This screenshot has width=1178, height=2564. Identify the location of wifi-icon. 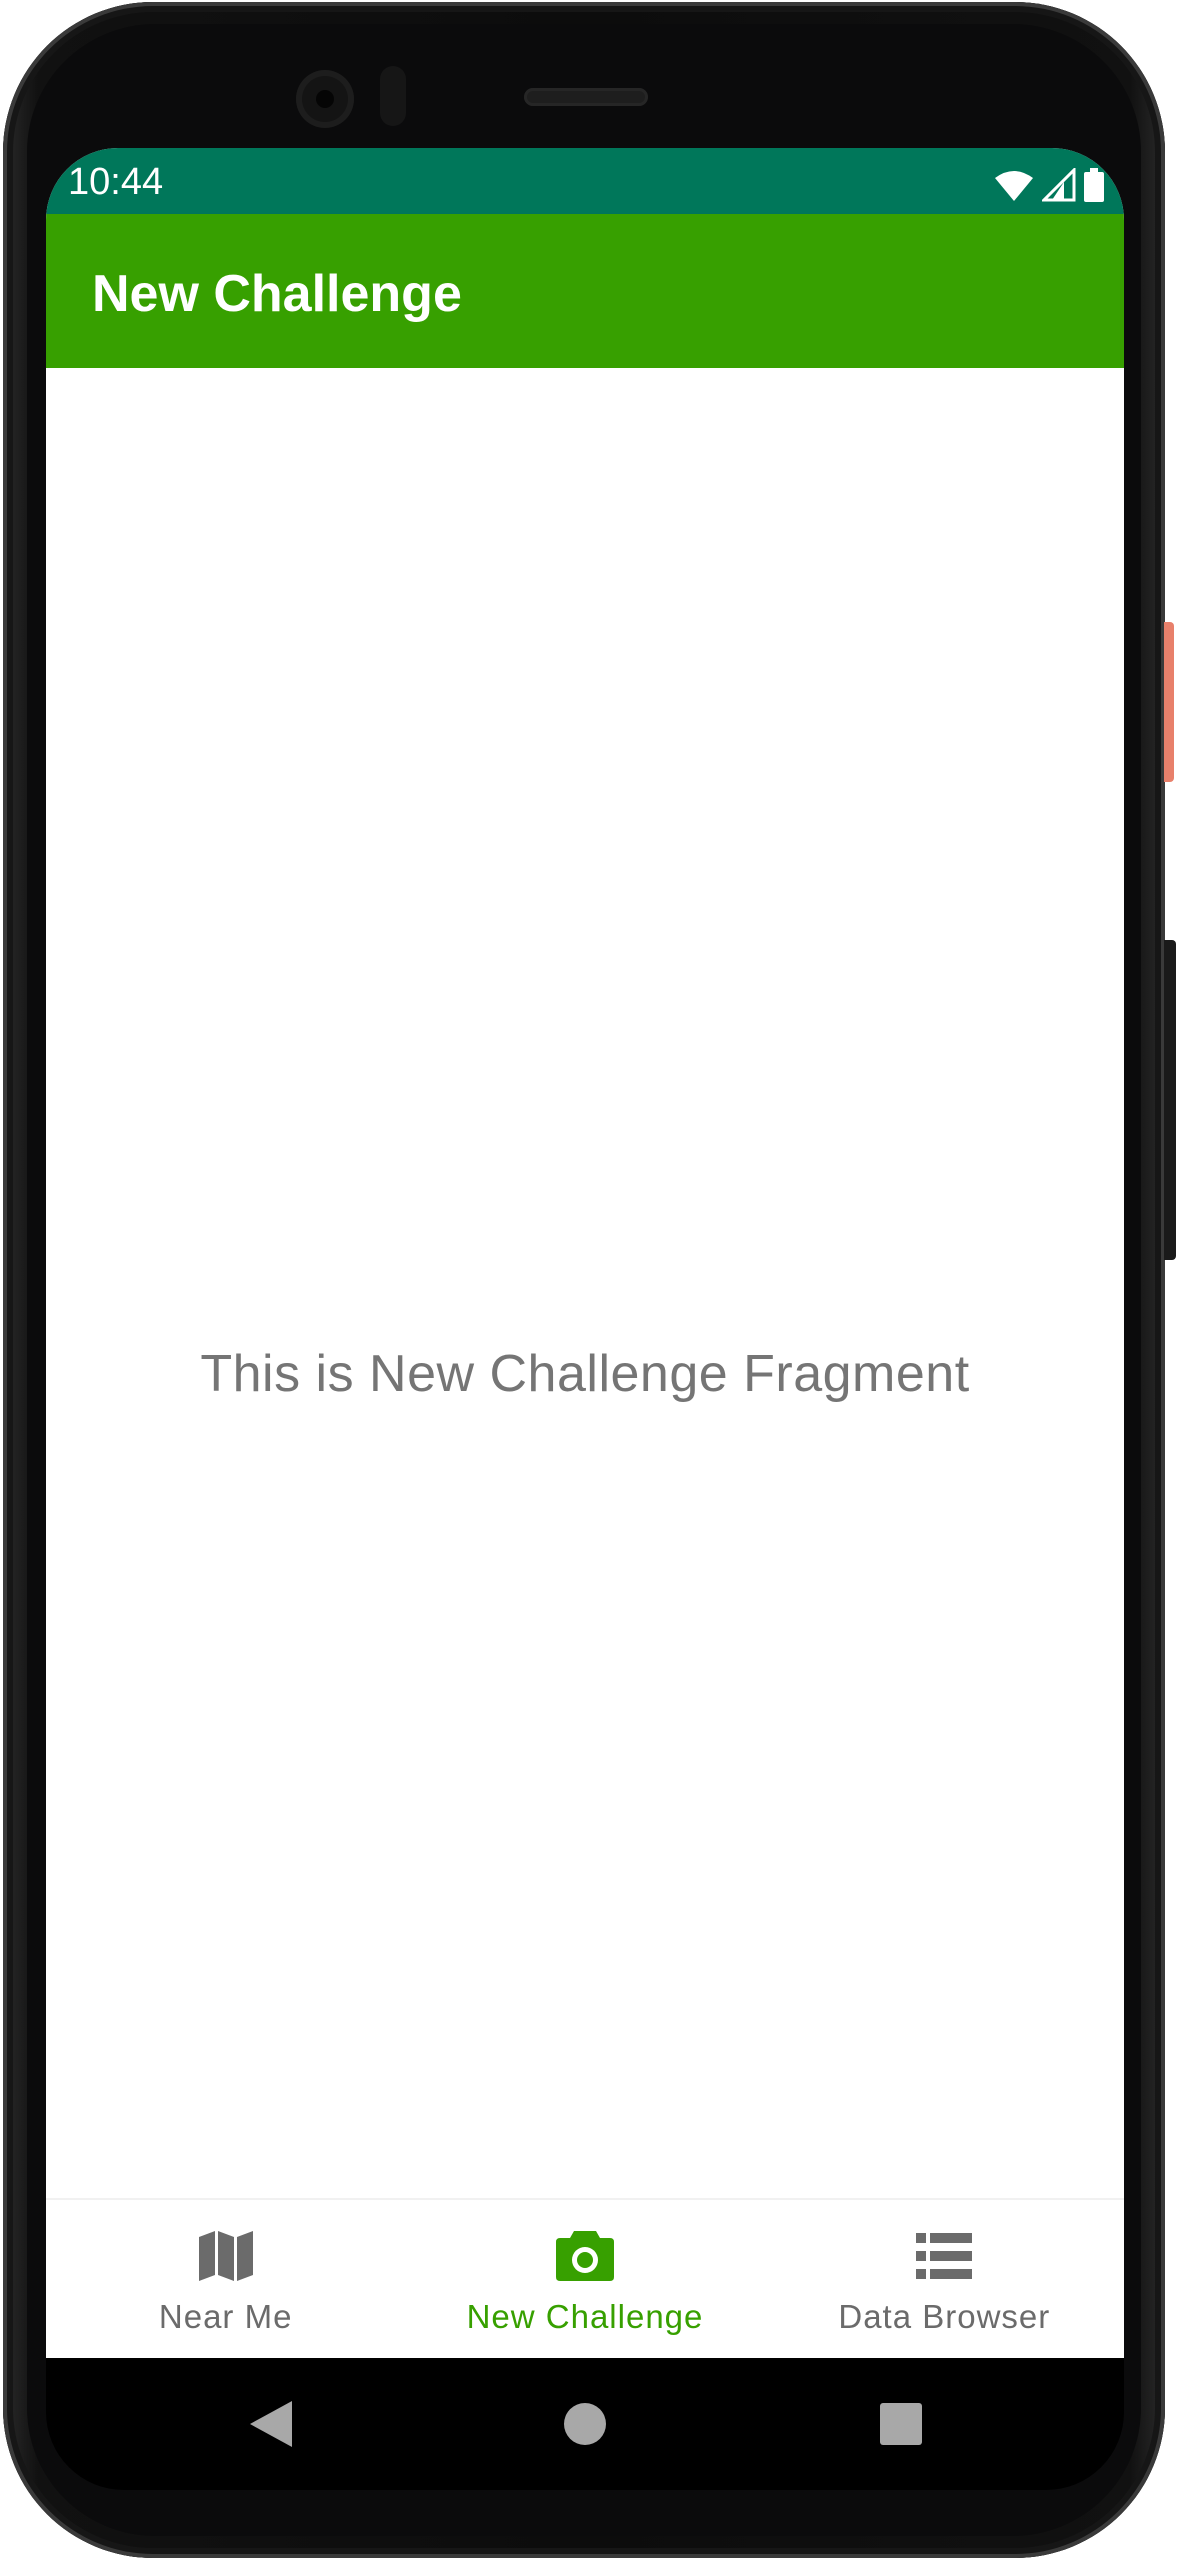
(1014, 186).